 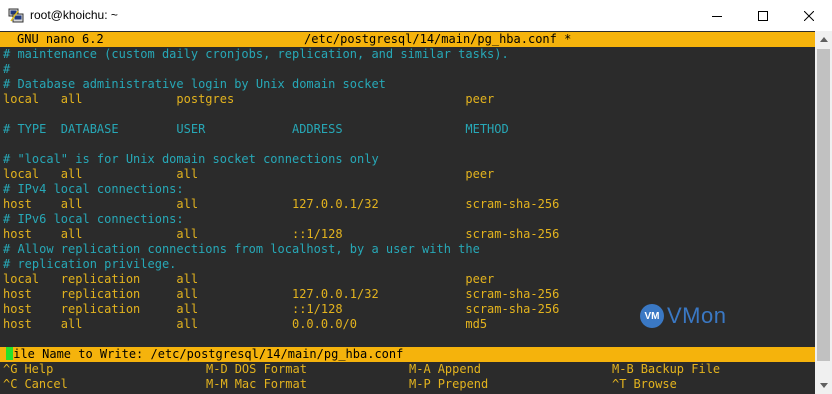 What do you see at coordinates (281, 234) in the screenshot?
I see `config-line: host all all ::1/128 scram-sha-256` at bounding box center [281, 234].